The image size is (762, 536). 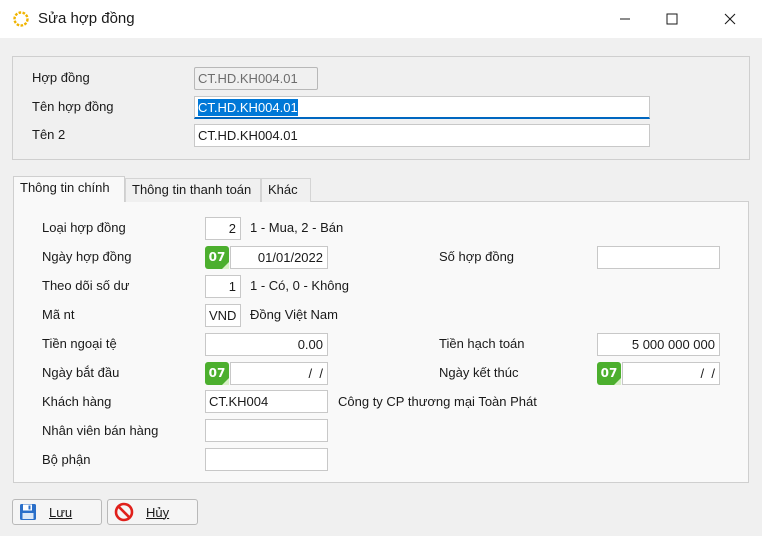 What do you see at coordinates (61, 77) in the screenshot?
I see `contract-label: Hợp đồng` at bounding box center [61, 77].